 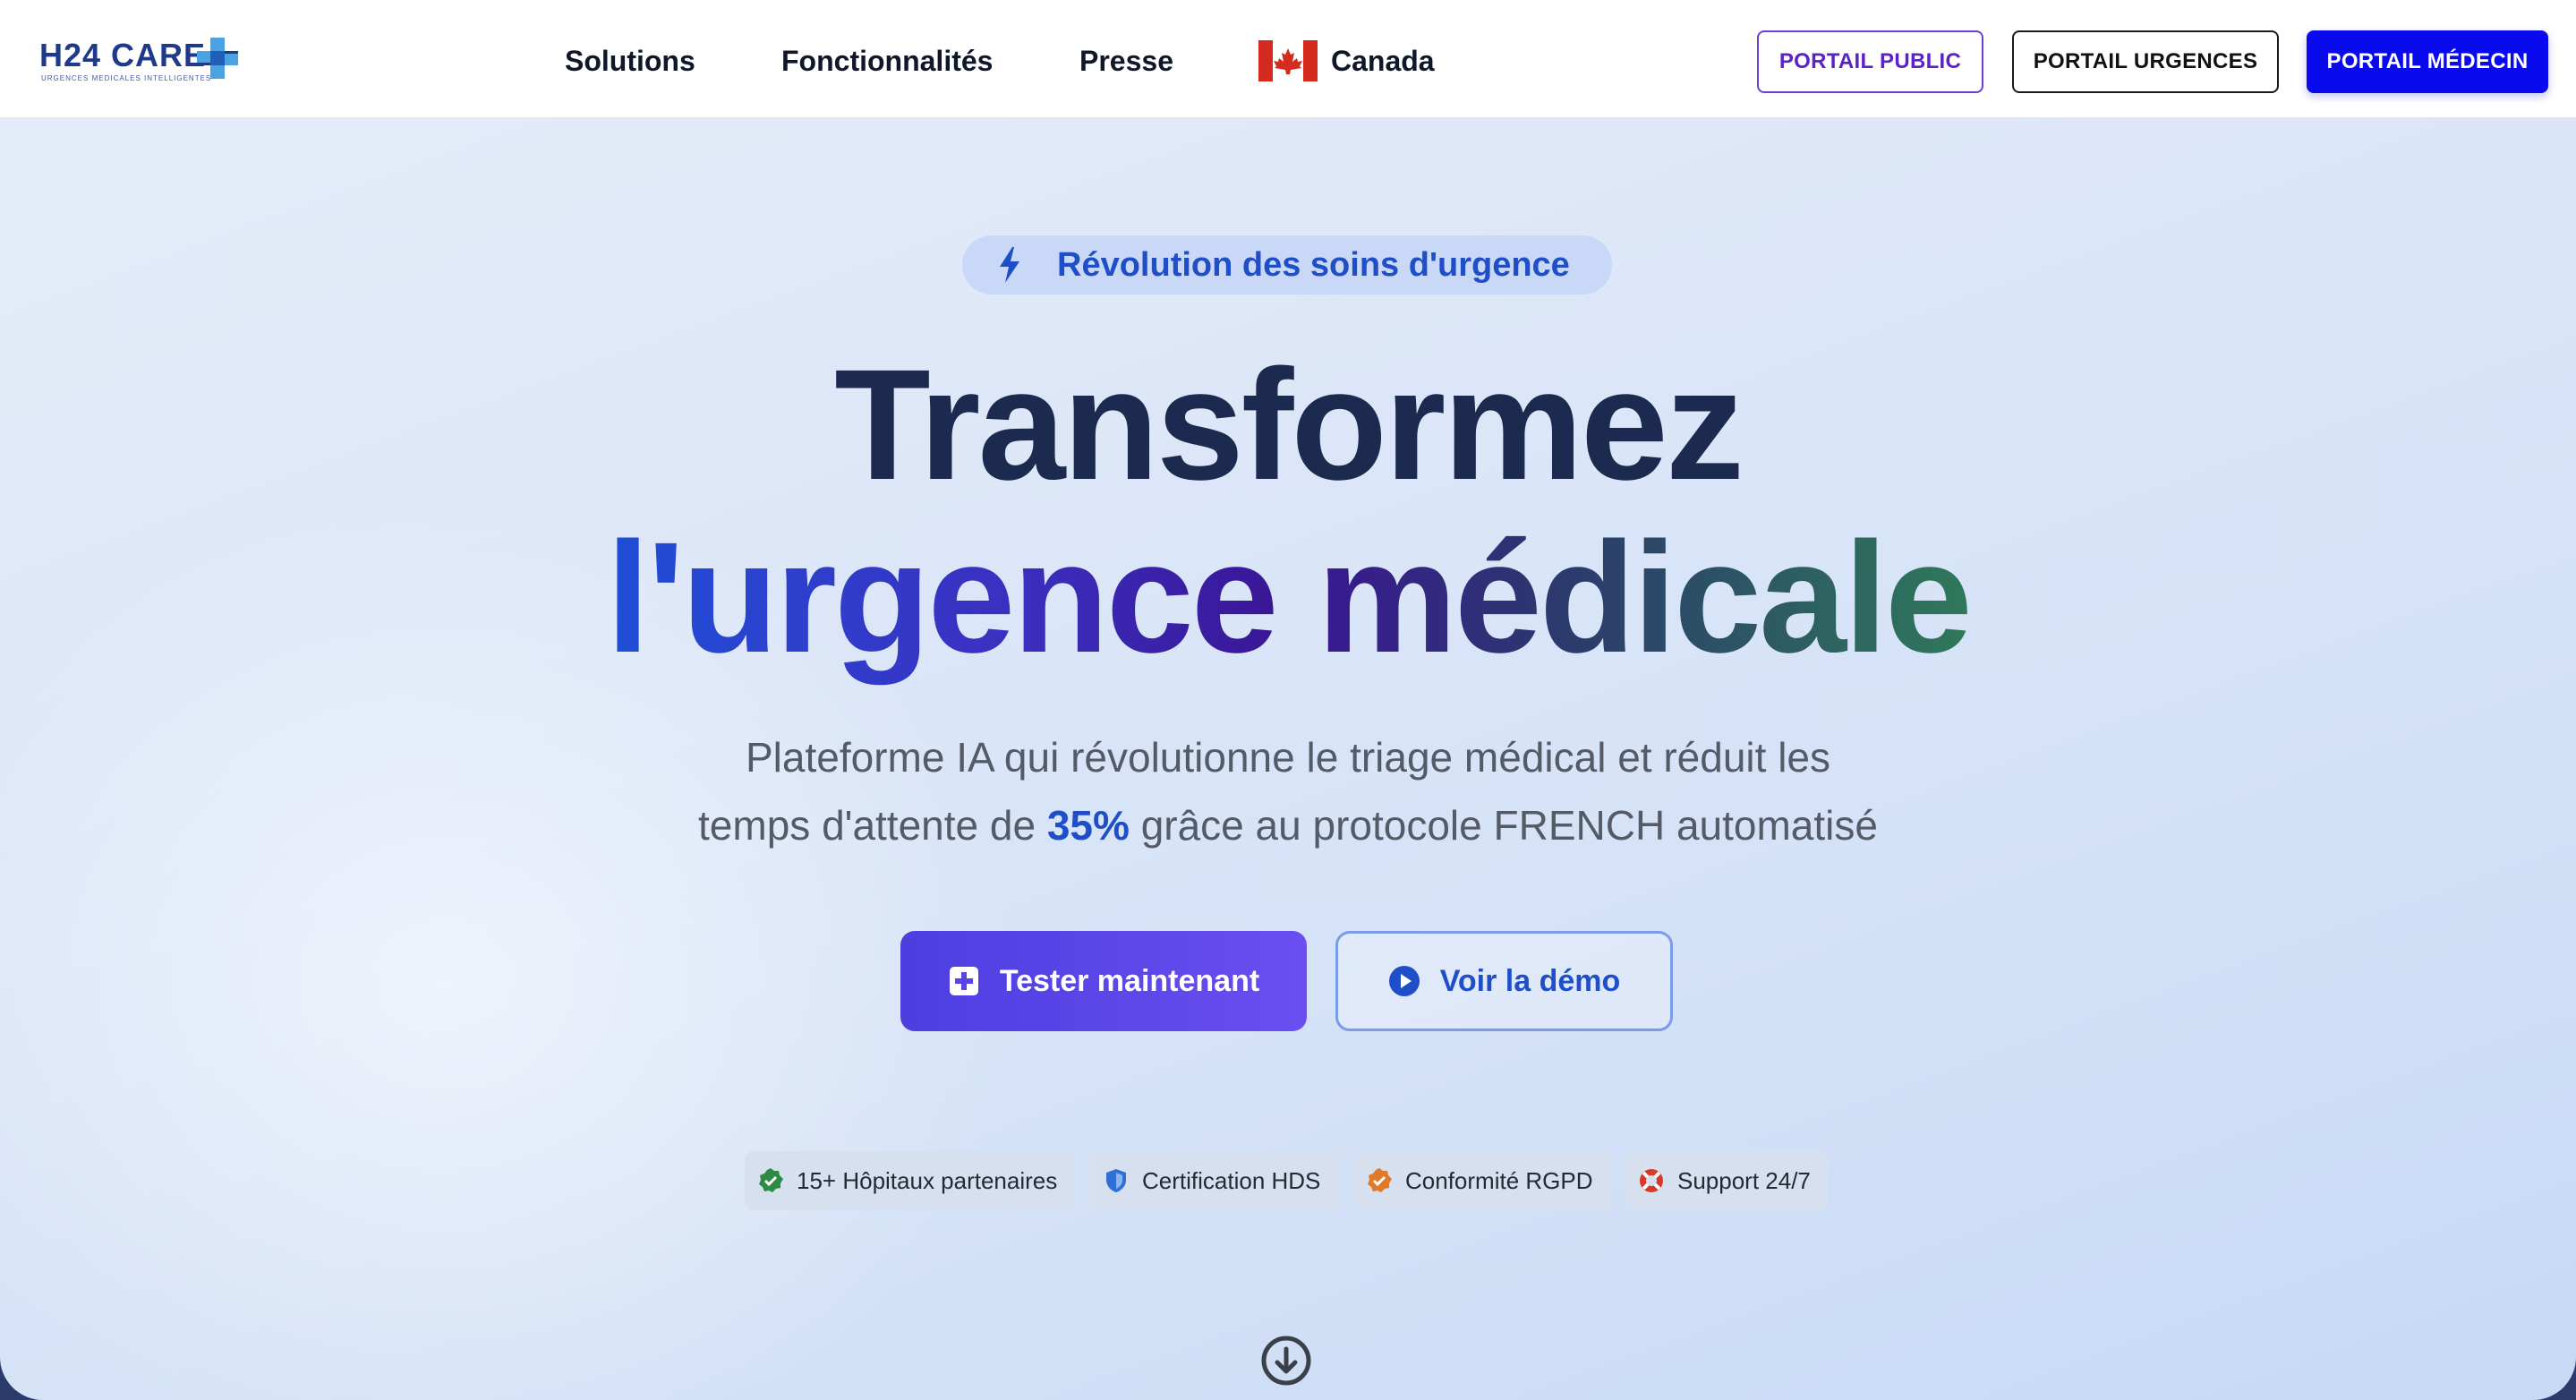 I want to click on play-circle-icon, so click(x=1404, y=981).